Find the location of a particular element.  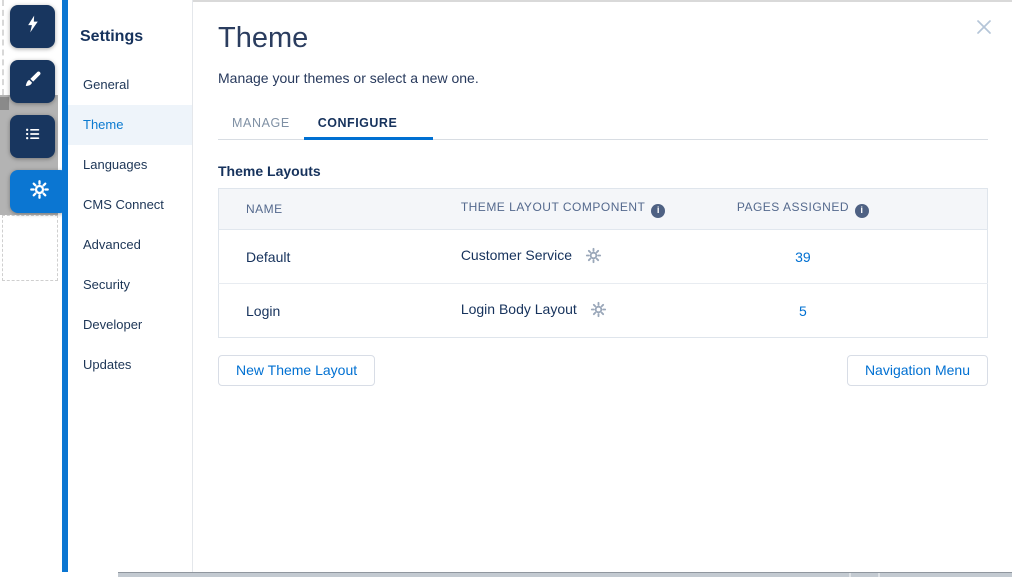

theme-brush-button is located at coordinates (32, 81).